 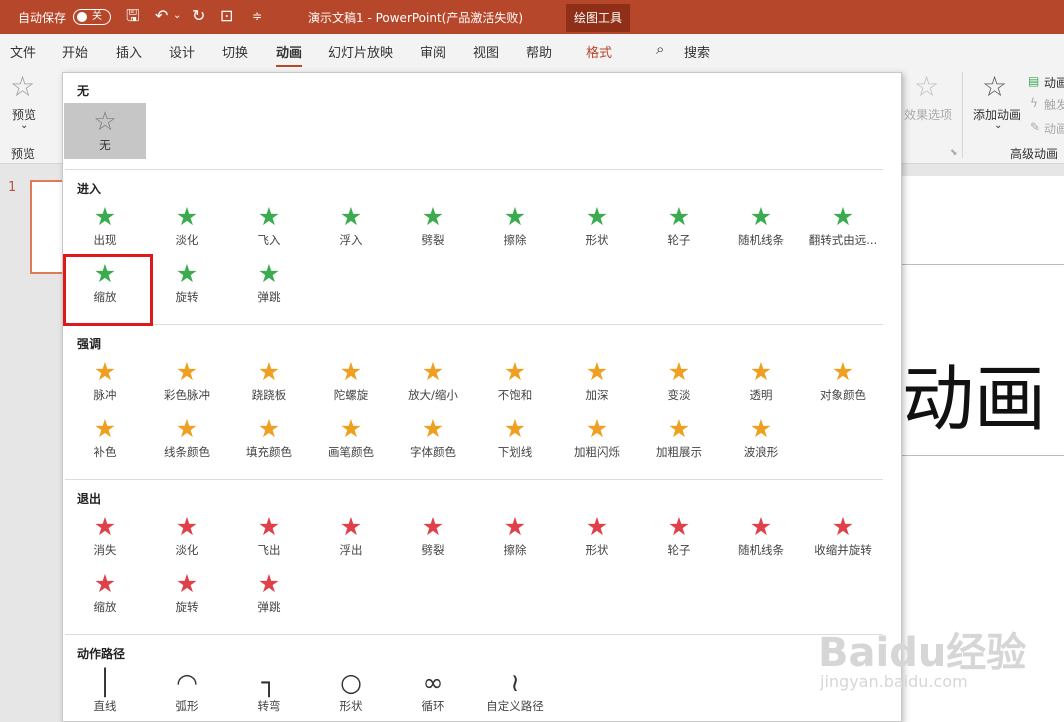 What do you see at coordinates (351, 229) in the screenshot?
I see `entrance-animation-item: ★ 浮入` at bounding box center [351, 229].